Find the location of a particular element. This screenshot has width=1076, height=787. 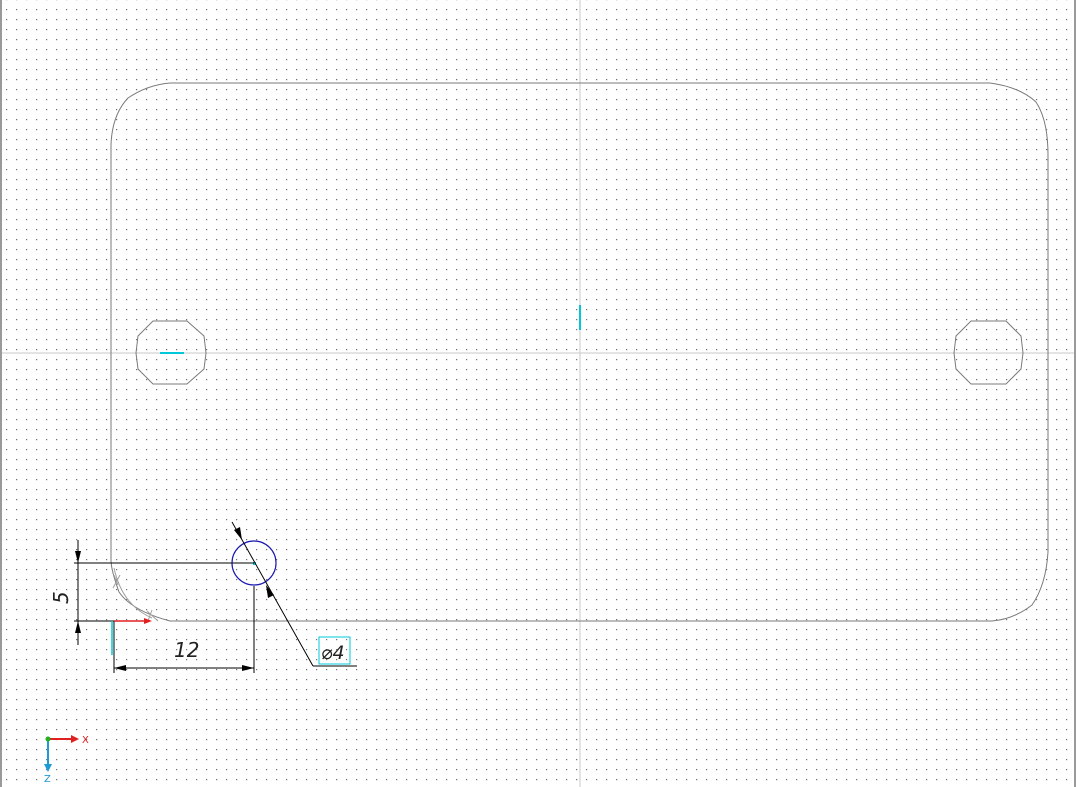

triad-origin is located at coordinates (48, 739).